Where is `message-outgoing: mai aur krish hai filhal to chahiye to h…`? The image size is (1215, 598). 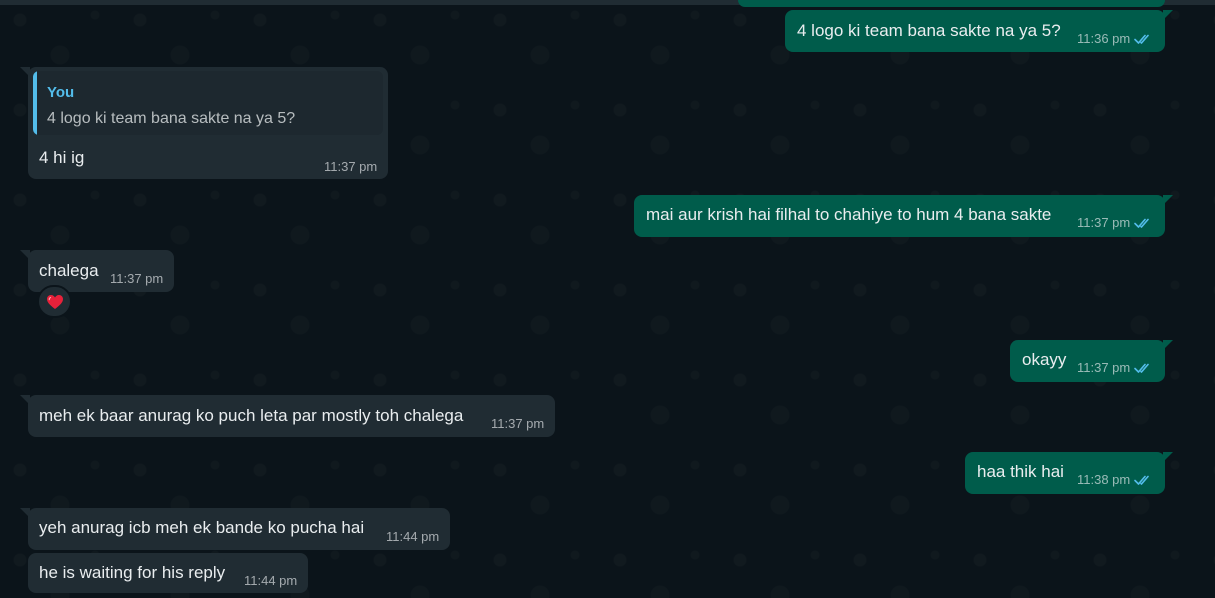
message-outgoing: mai aur krish hai filhal to chahiye to h… is located at coordinates (903, 216).